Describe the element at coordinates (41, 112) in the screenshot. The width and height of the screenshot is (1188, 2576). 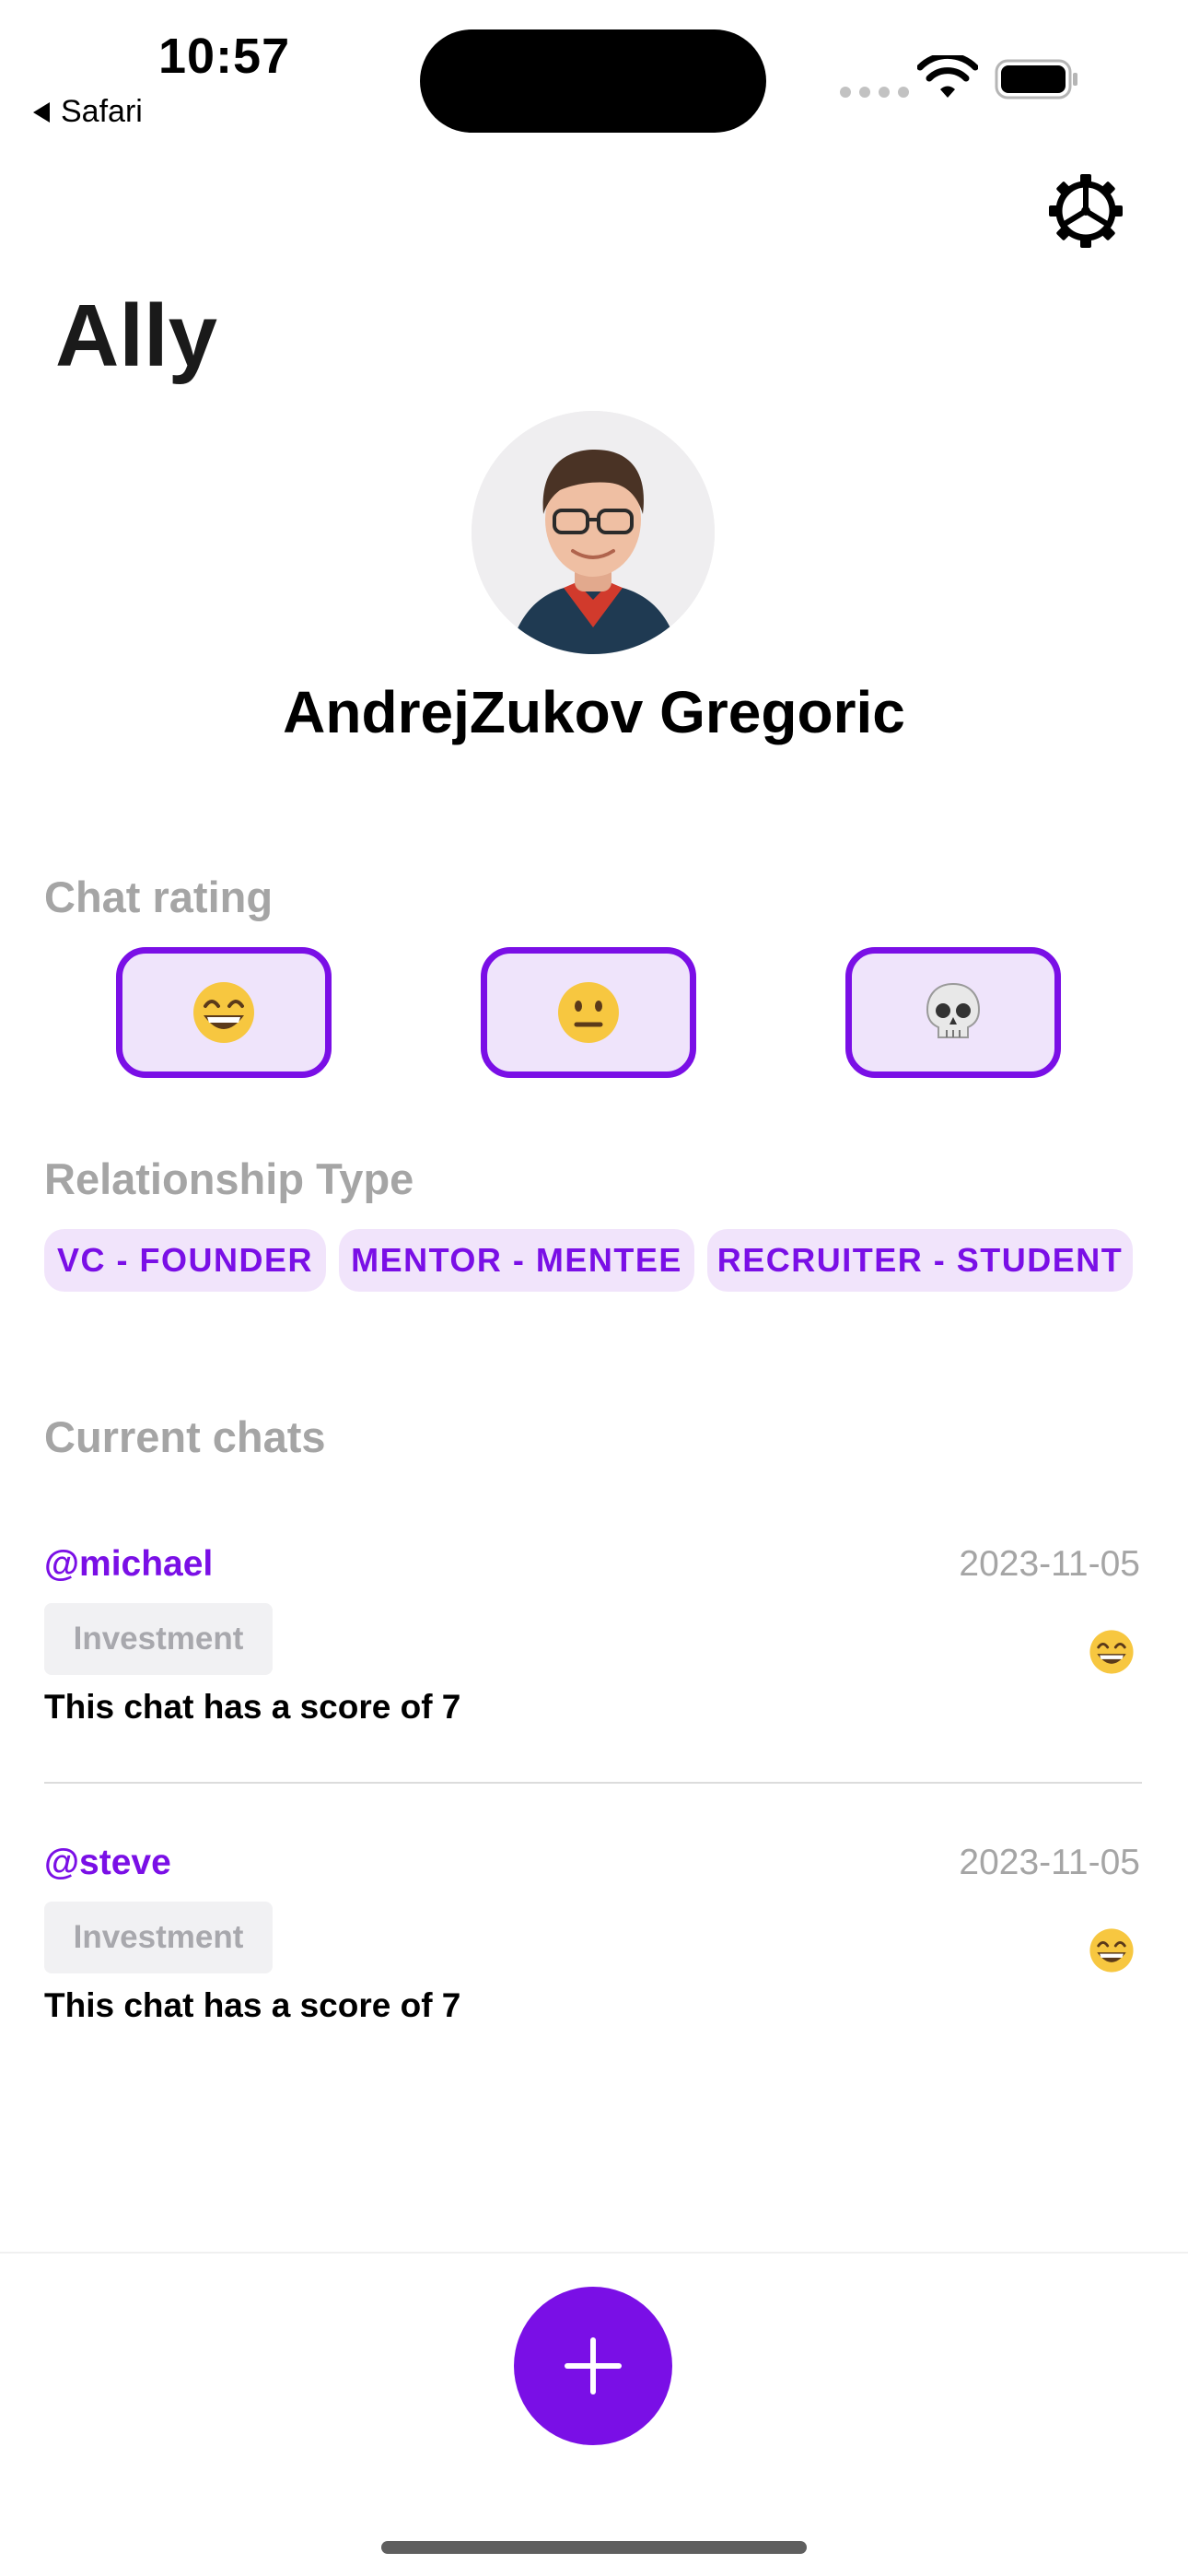
I see `back-arrow-icon` at that location.